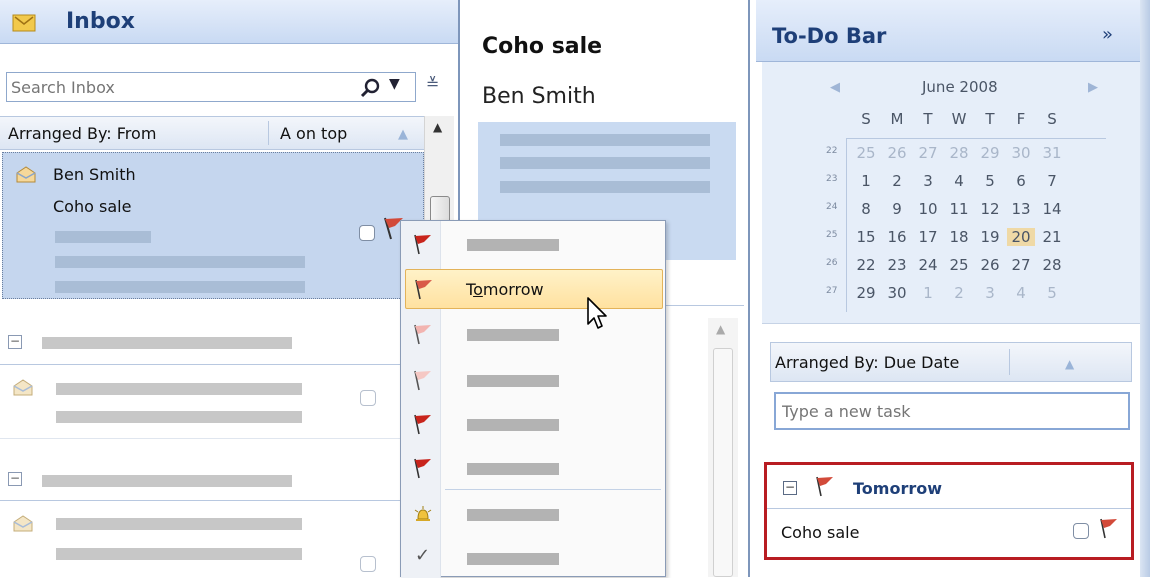 This screenshot has width=1150, height=578. What do you see at coordinates (959, 237) in the screenshot?
I see `calendar-day-cell: 18` at bounding box center [959, 237].